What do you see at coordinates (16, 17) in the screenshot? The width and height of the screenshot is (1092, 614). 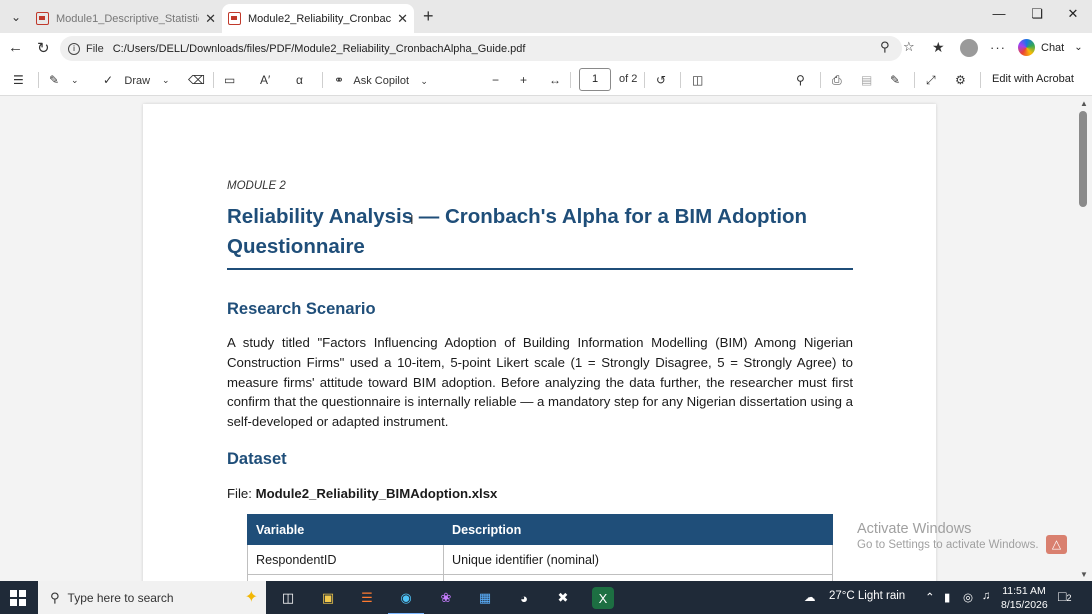 I see `tab-search-chevron-icon: ⌄` at bounding box center [16, 17].